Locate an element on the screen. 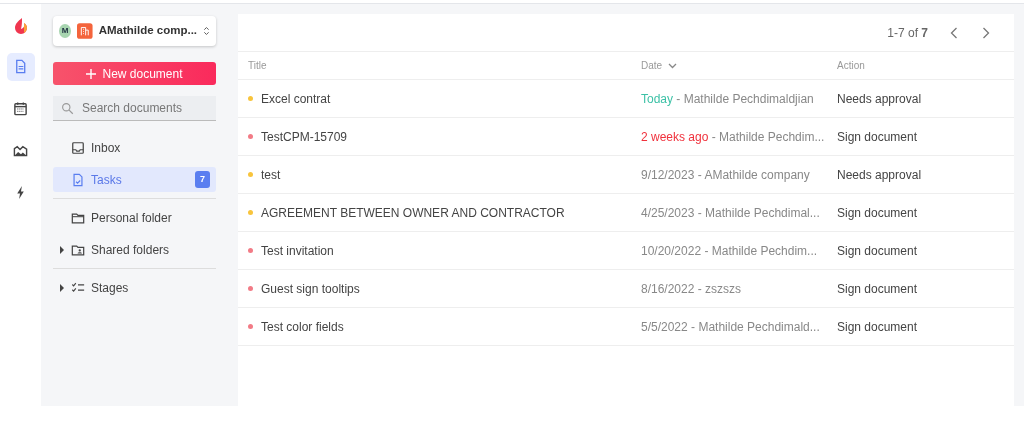 This screenshot has height=423, width=1024. document-title: Excel contrat is located at coordinates (296, 98).